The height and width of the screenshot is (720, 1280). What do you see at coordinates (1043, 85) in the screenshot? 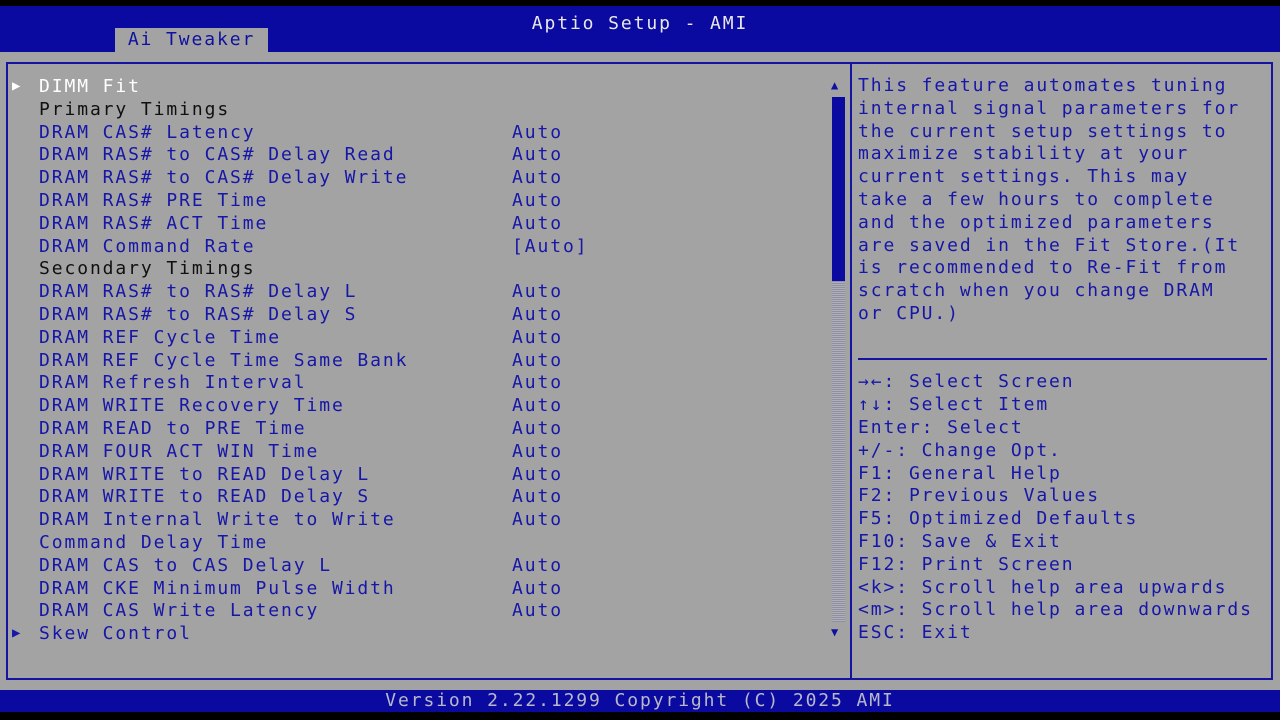
I see `help-text-line: This feature automates tuning` at bounding box center [1043, 85].